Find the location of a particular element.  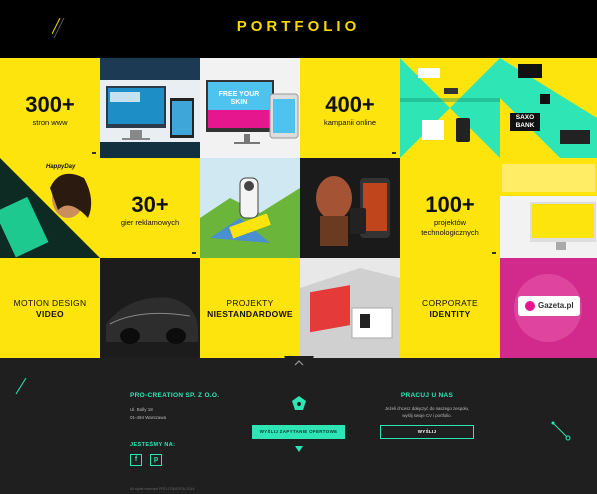

thumb-gazeta: Gazeta.pl is located at coordinates (548, 308).